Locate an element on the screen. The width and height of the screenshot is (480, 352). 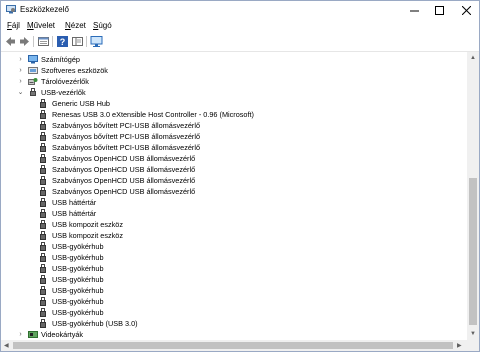
tree-category: › Számítógép is located at coordinates (234, 59).